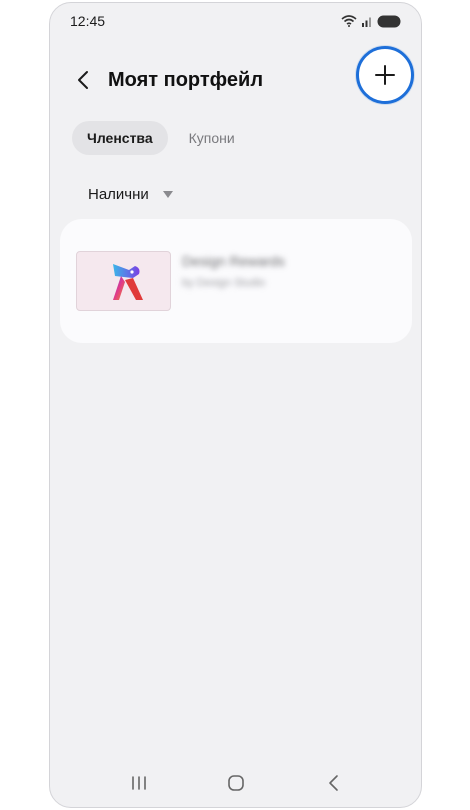  I want to click on home-icon, so click(235, 783).